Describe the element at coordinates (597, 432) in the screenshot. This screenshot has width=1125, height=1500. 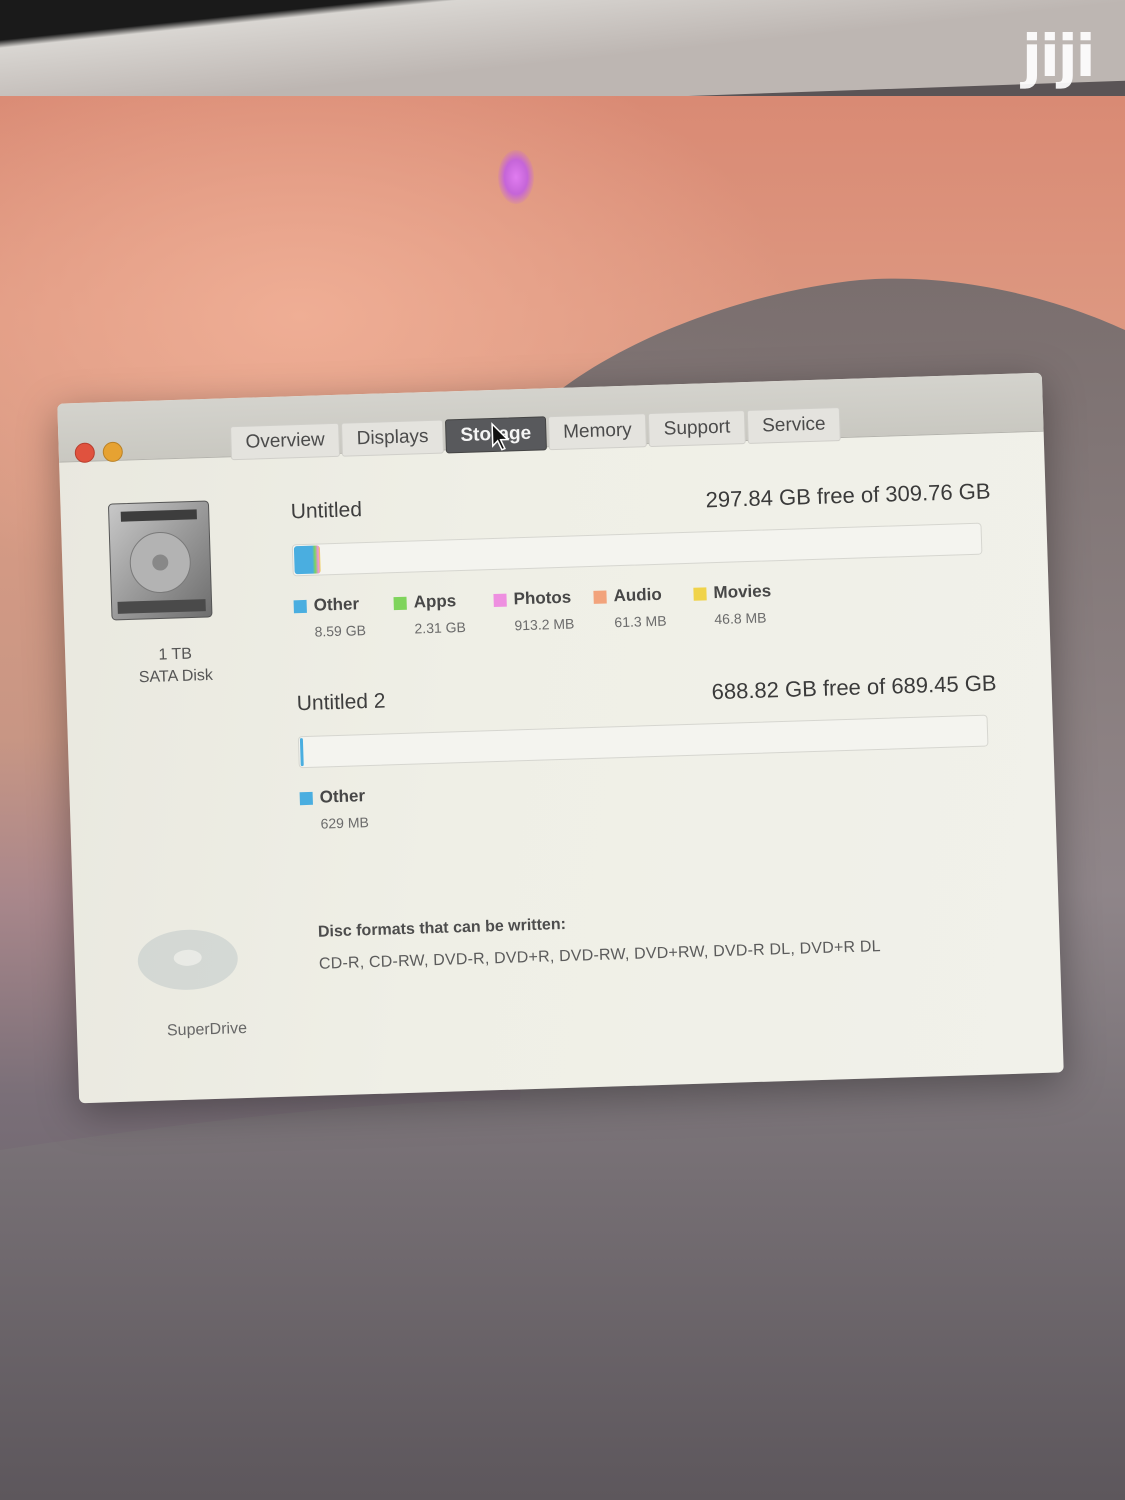
I see `tab-memory: Memory` at that location.